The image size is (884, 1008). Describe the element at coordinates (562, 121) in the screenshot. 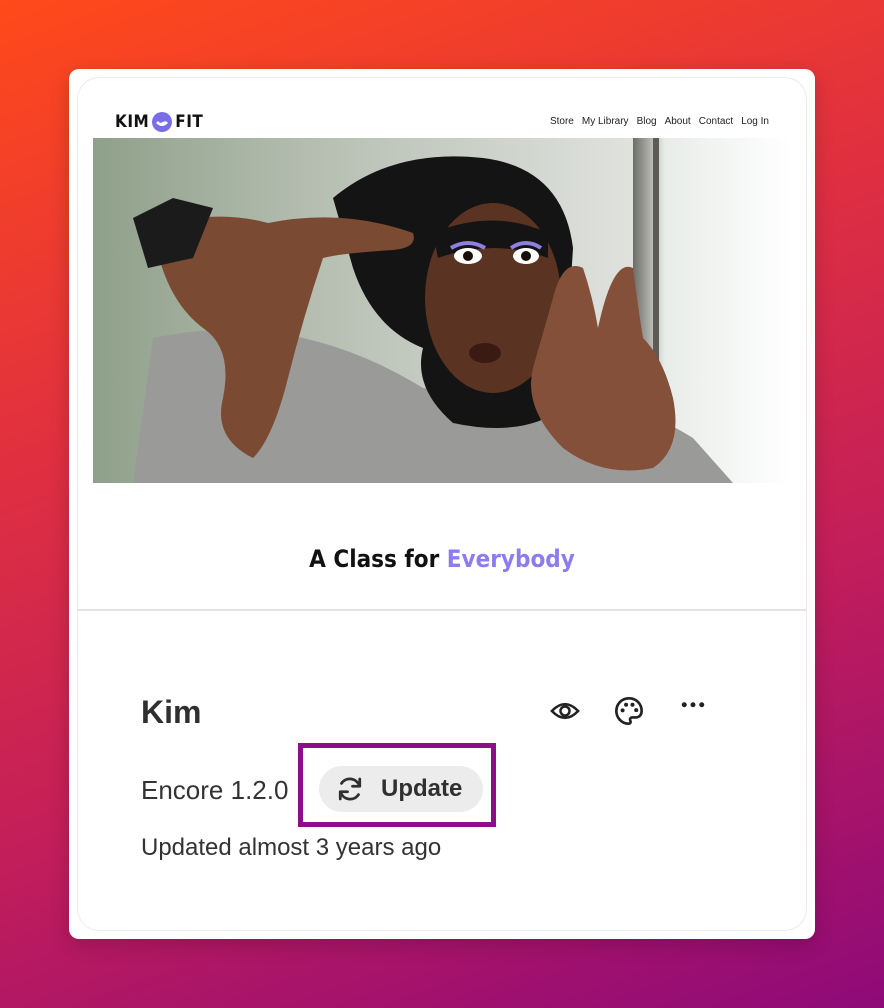

I see `nav-item-store: Store` at that location.